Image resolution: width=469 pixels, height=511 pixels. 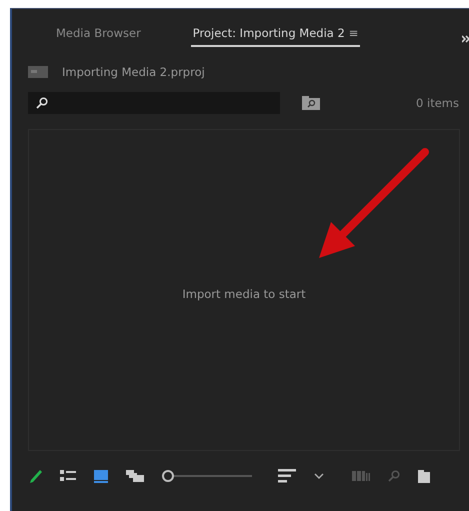 What do you see at coordinates (38, 72) in the screenshot?
I see `bin-icon` at bounding box center [38, 72].